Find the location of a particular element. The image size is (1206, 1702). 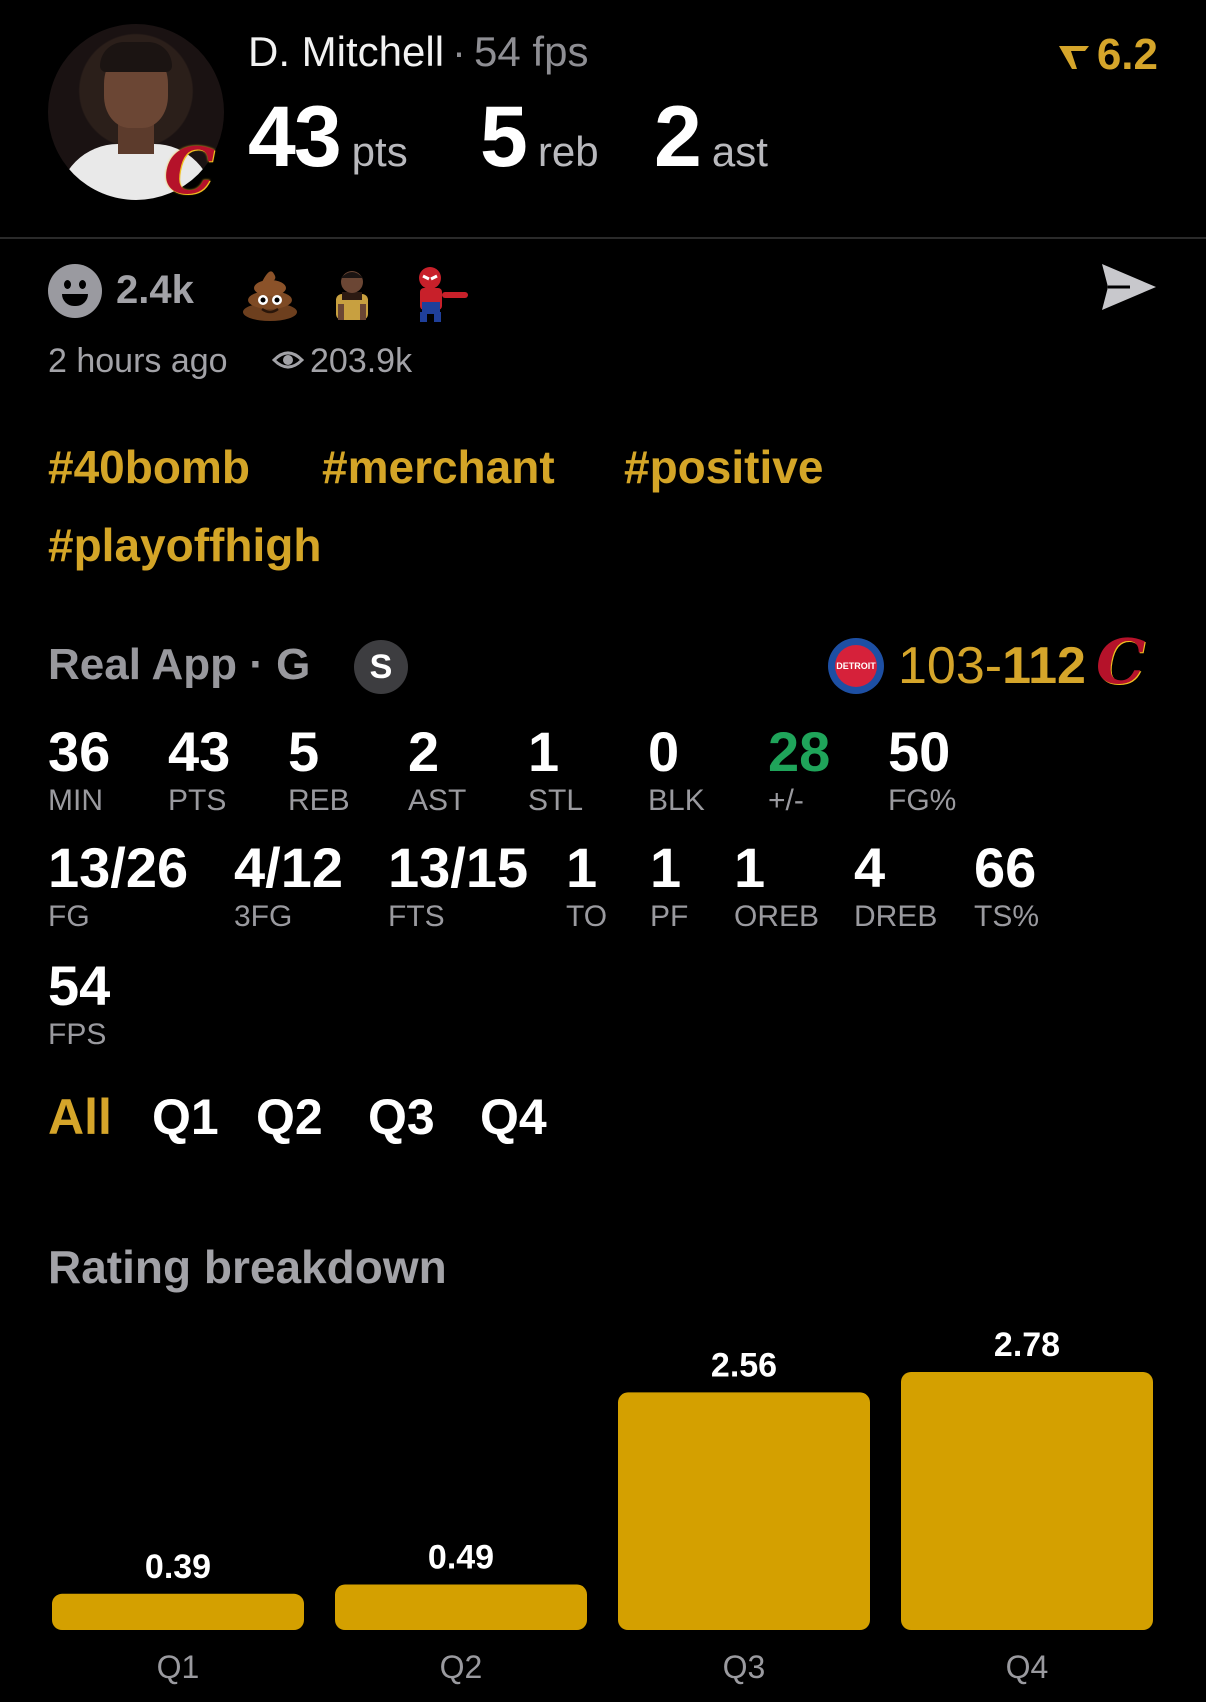

rating-value: 6.2 is located at coordinates (1127, 54).